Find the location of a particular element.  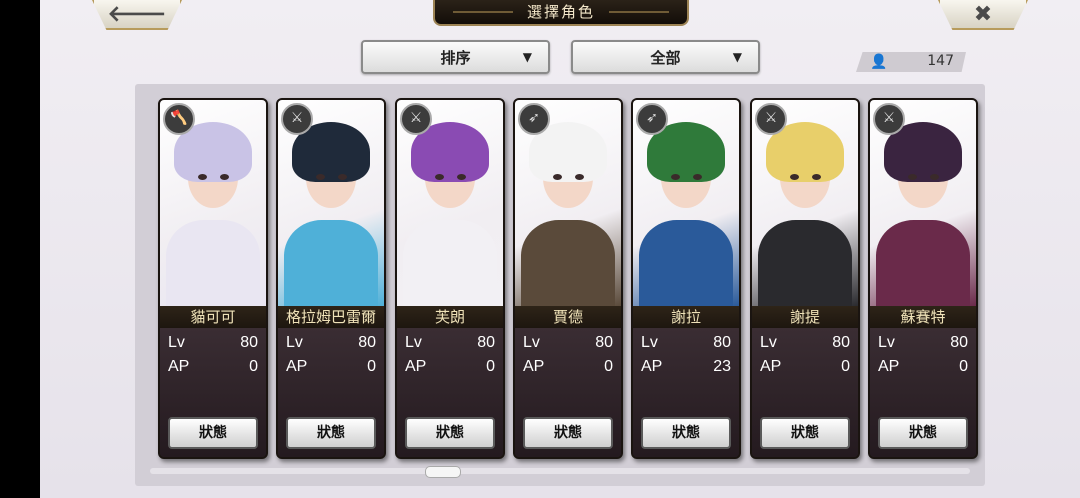

scrollbar-track is located at coordinates (560, 471).